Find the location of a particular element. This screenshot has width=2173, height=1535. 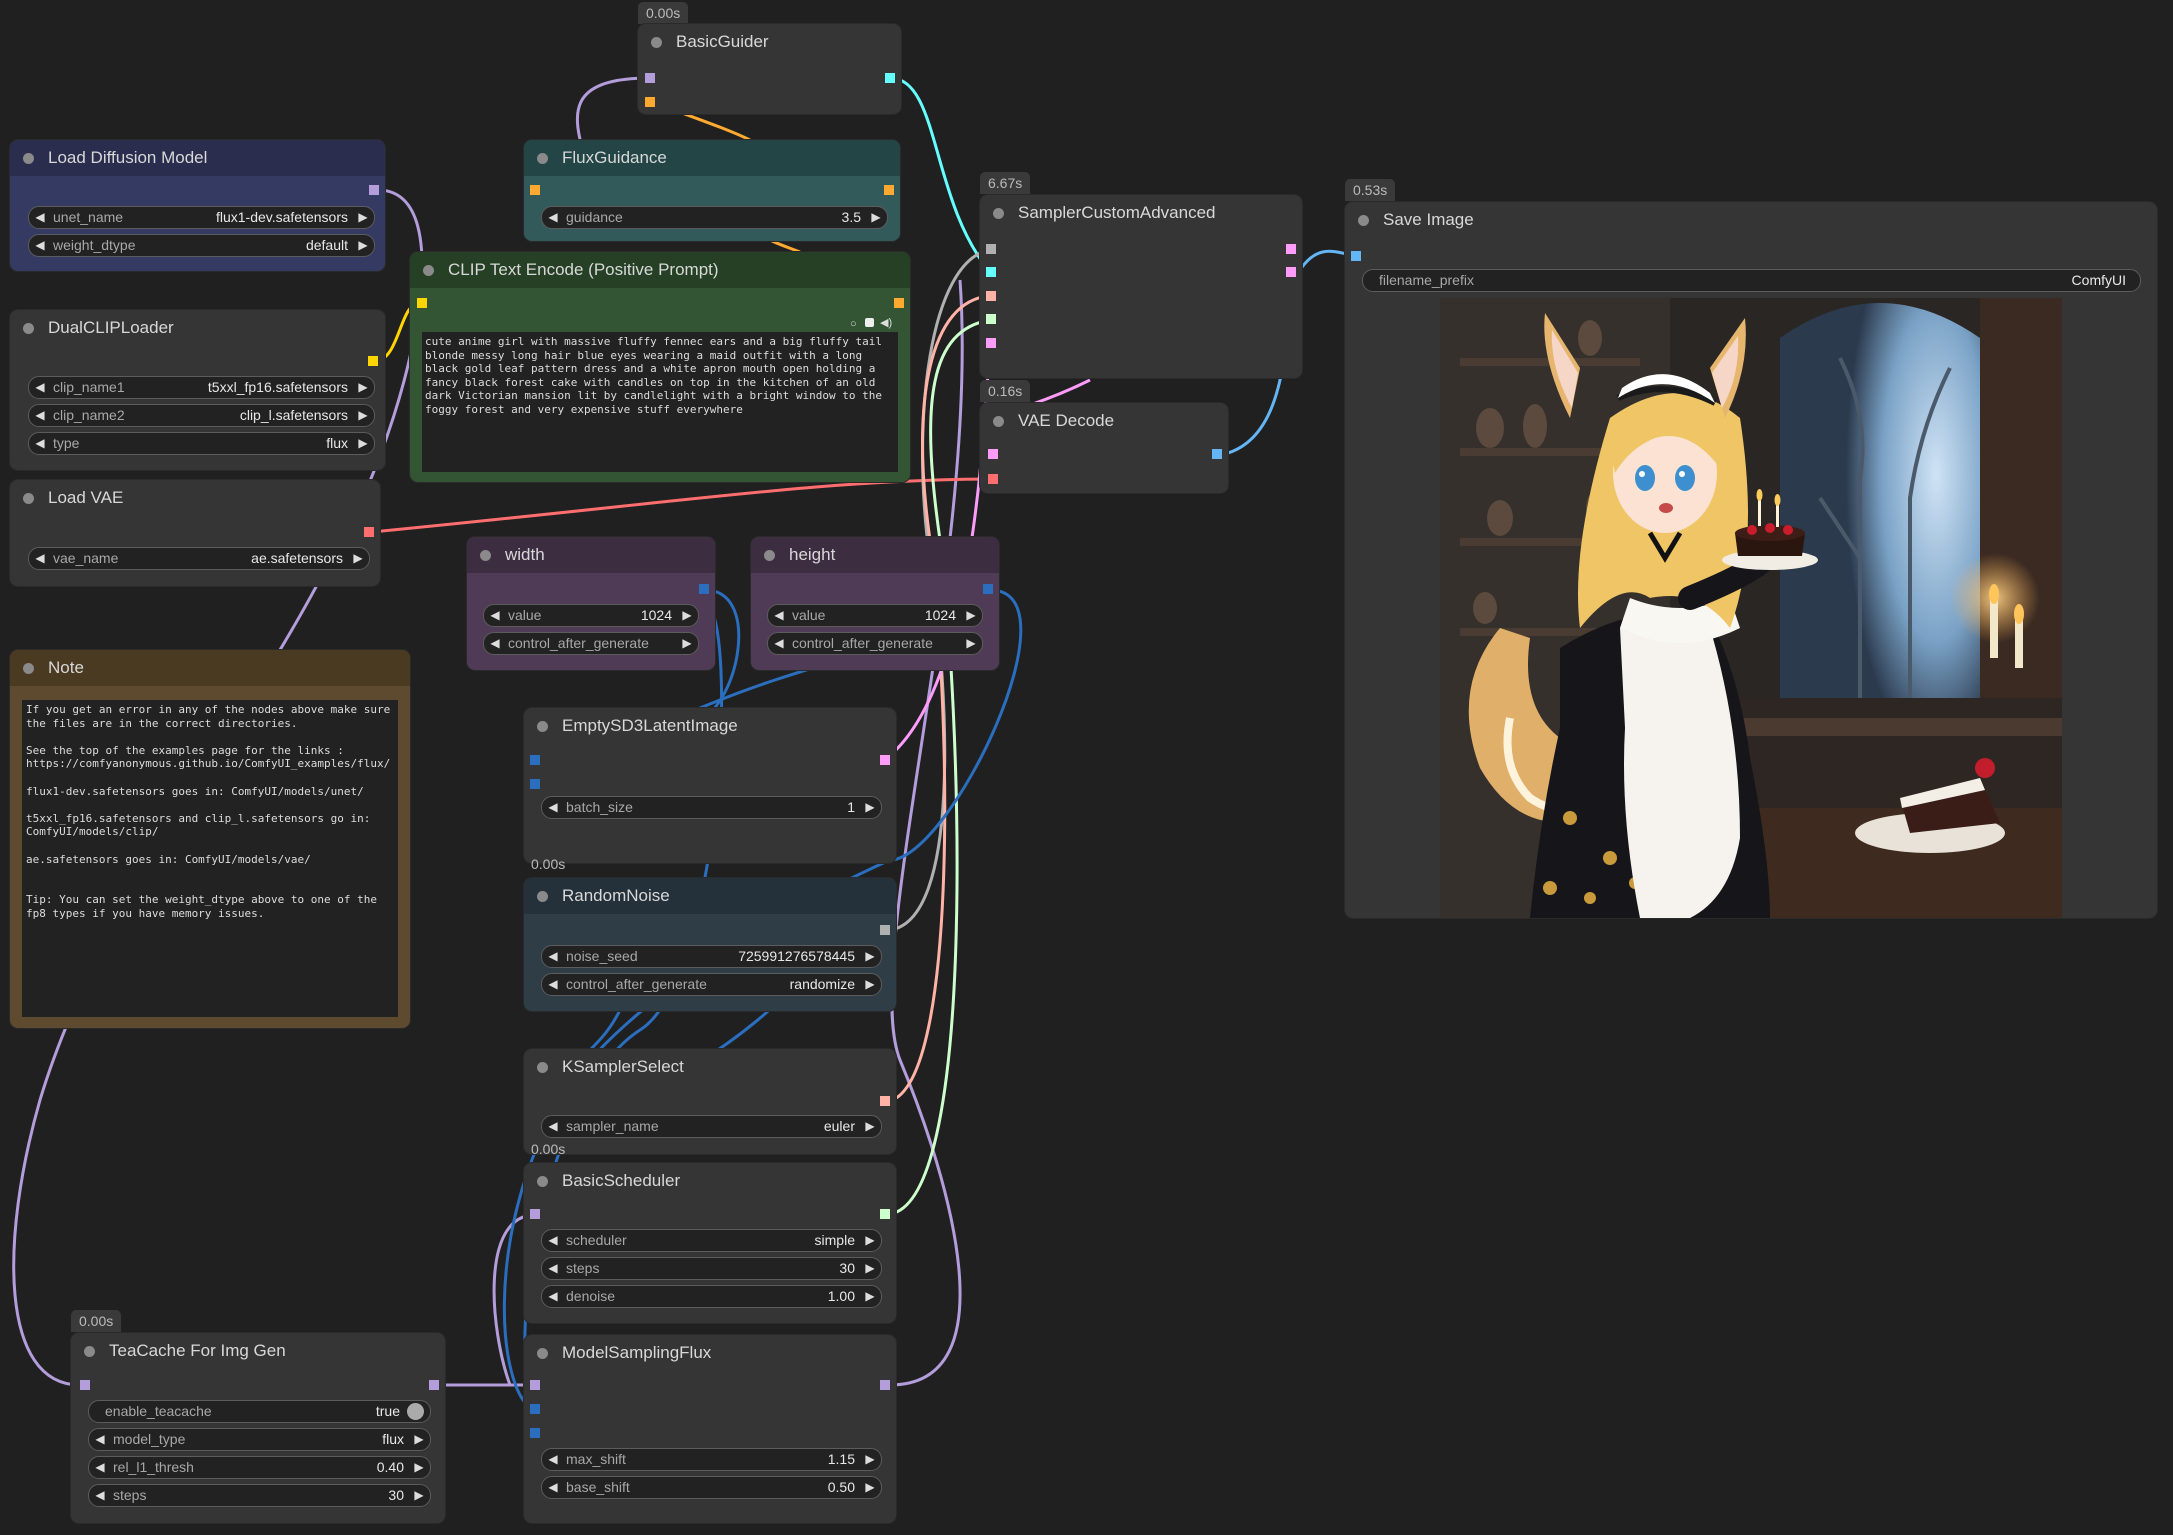

spellcheck-icon: ○ is located at coordinates (853, 324).